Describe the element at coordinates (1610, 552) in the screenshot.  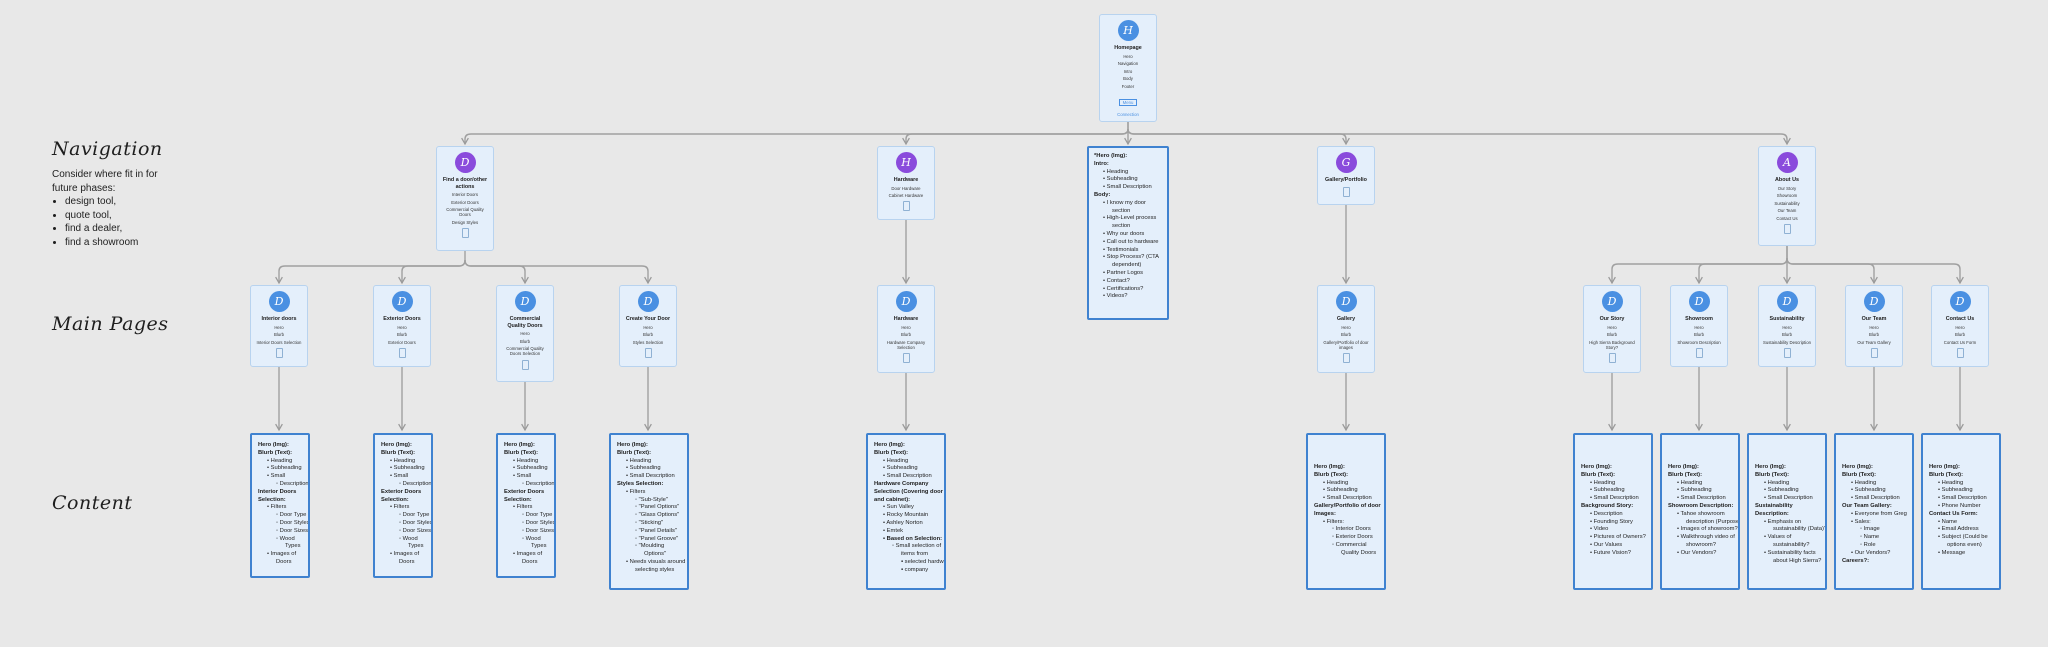
I see `content-line: • Future Vision?` at that location.